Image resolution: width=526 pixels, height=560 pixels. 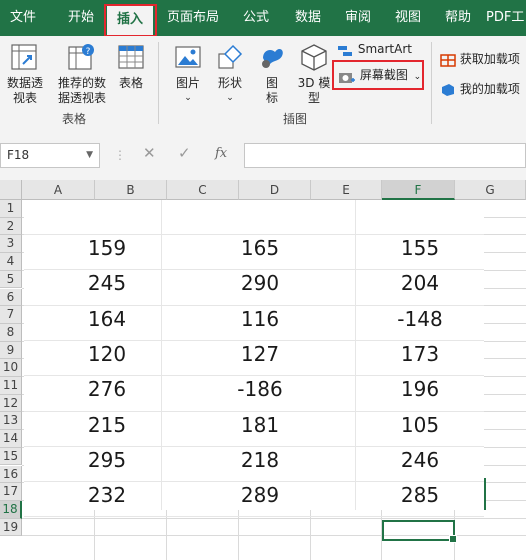 I want to click on my-addins-button: 我的加载项, so click(x=480, y=89).